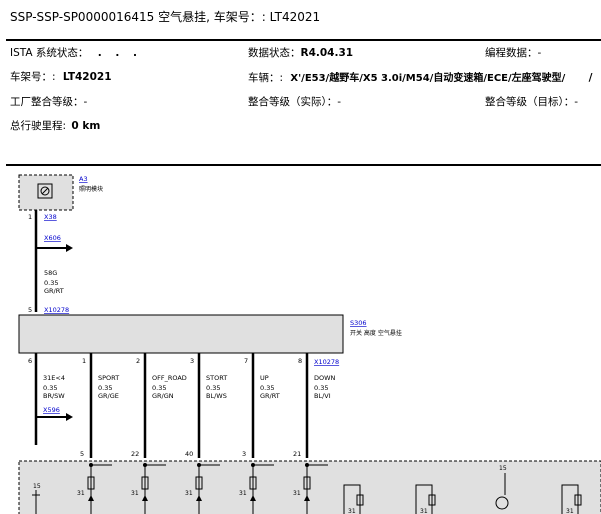  What do you see at coordinates (38, 126) in the screenshot?
I see `mileage-label: 总行驶里程:` at bounding box center [38, 126].